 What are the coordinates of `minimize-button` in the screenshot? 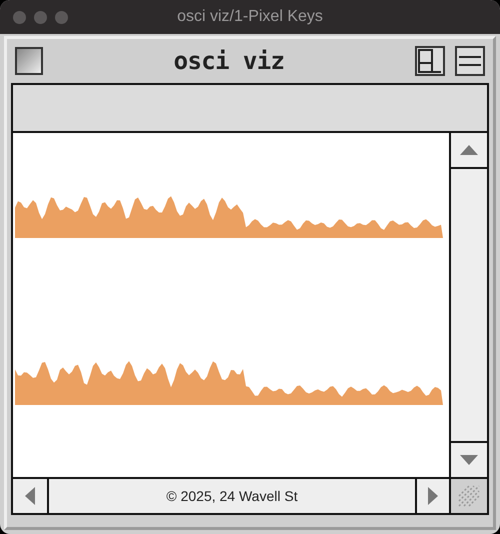 It's located at (40, 17).